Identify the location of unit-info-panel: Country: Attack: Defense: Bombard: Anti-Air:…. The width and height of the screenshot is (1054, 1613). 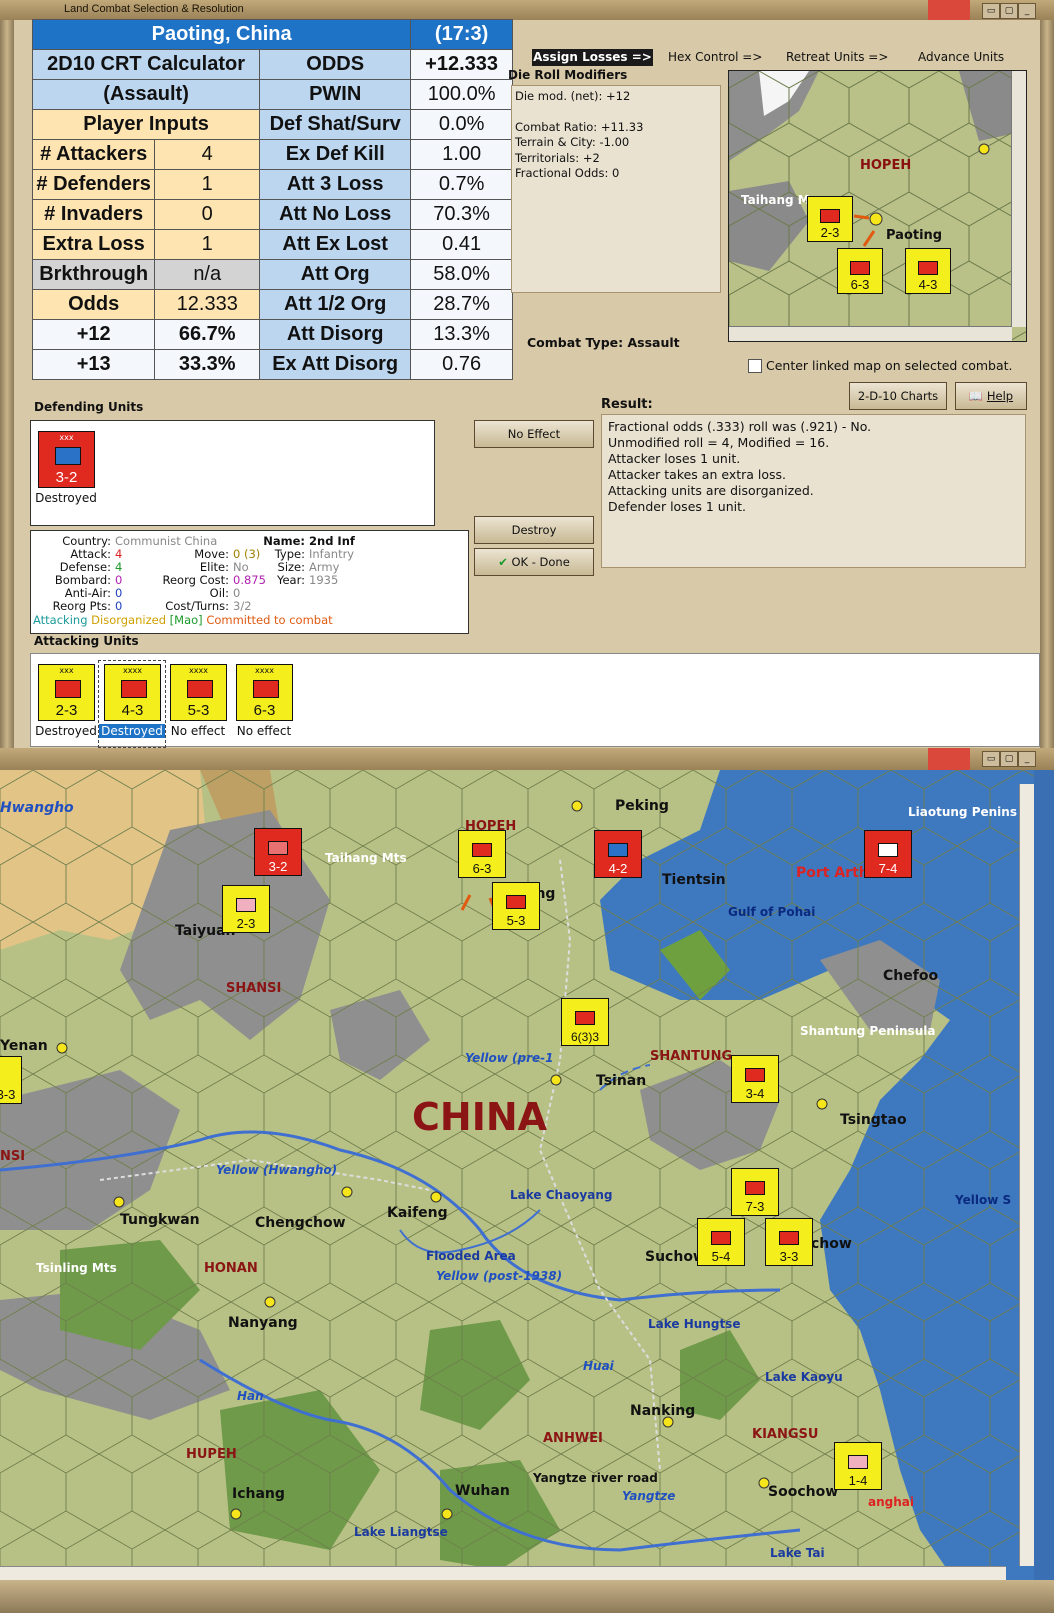
(249, 582).